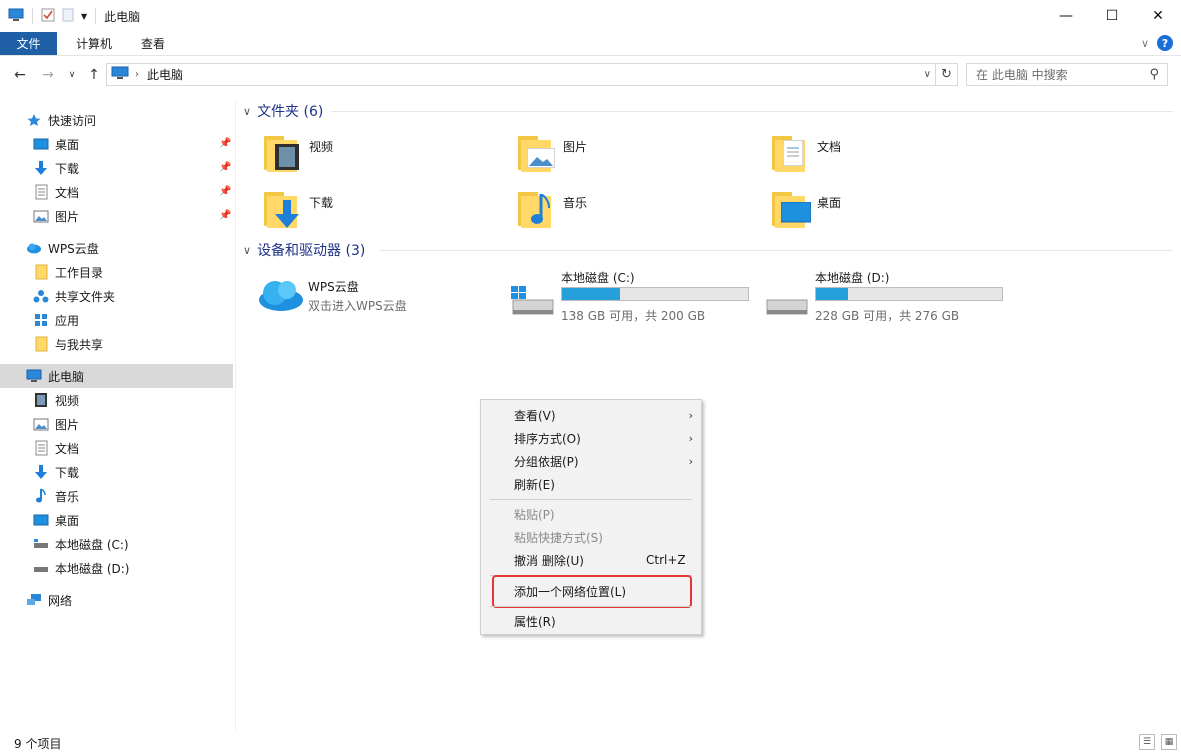  What do you see at coordinates (72, 75) in the screenshot?
I see `recent-locations-chevron-icon: ∨` at bounding box center [72, 75].